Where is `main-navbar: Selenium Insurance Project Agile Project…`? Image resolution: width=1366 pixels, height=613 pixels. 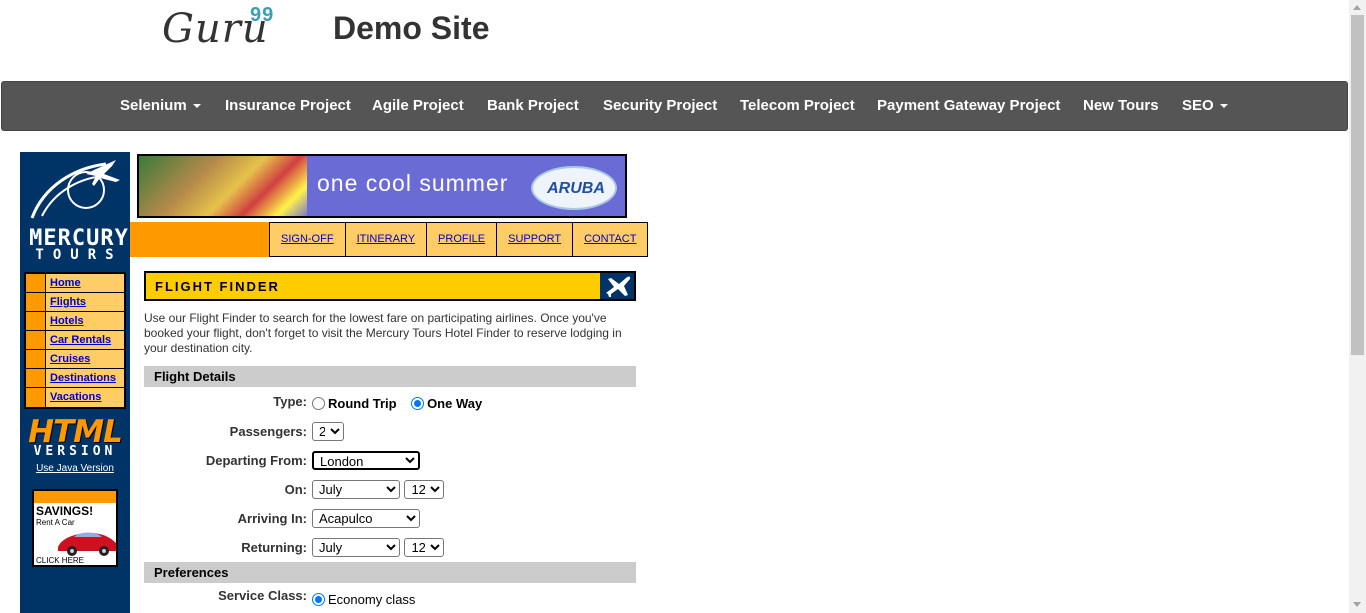 main-navbar: Selenium Insurance Project Agile Project… is located at coordinates (674, 106).